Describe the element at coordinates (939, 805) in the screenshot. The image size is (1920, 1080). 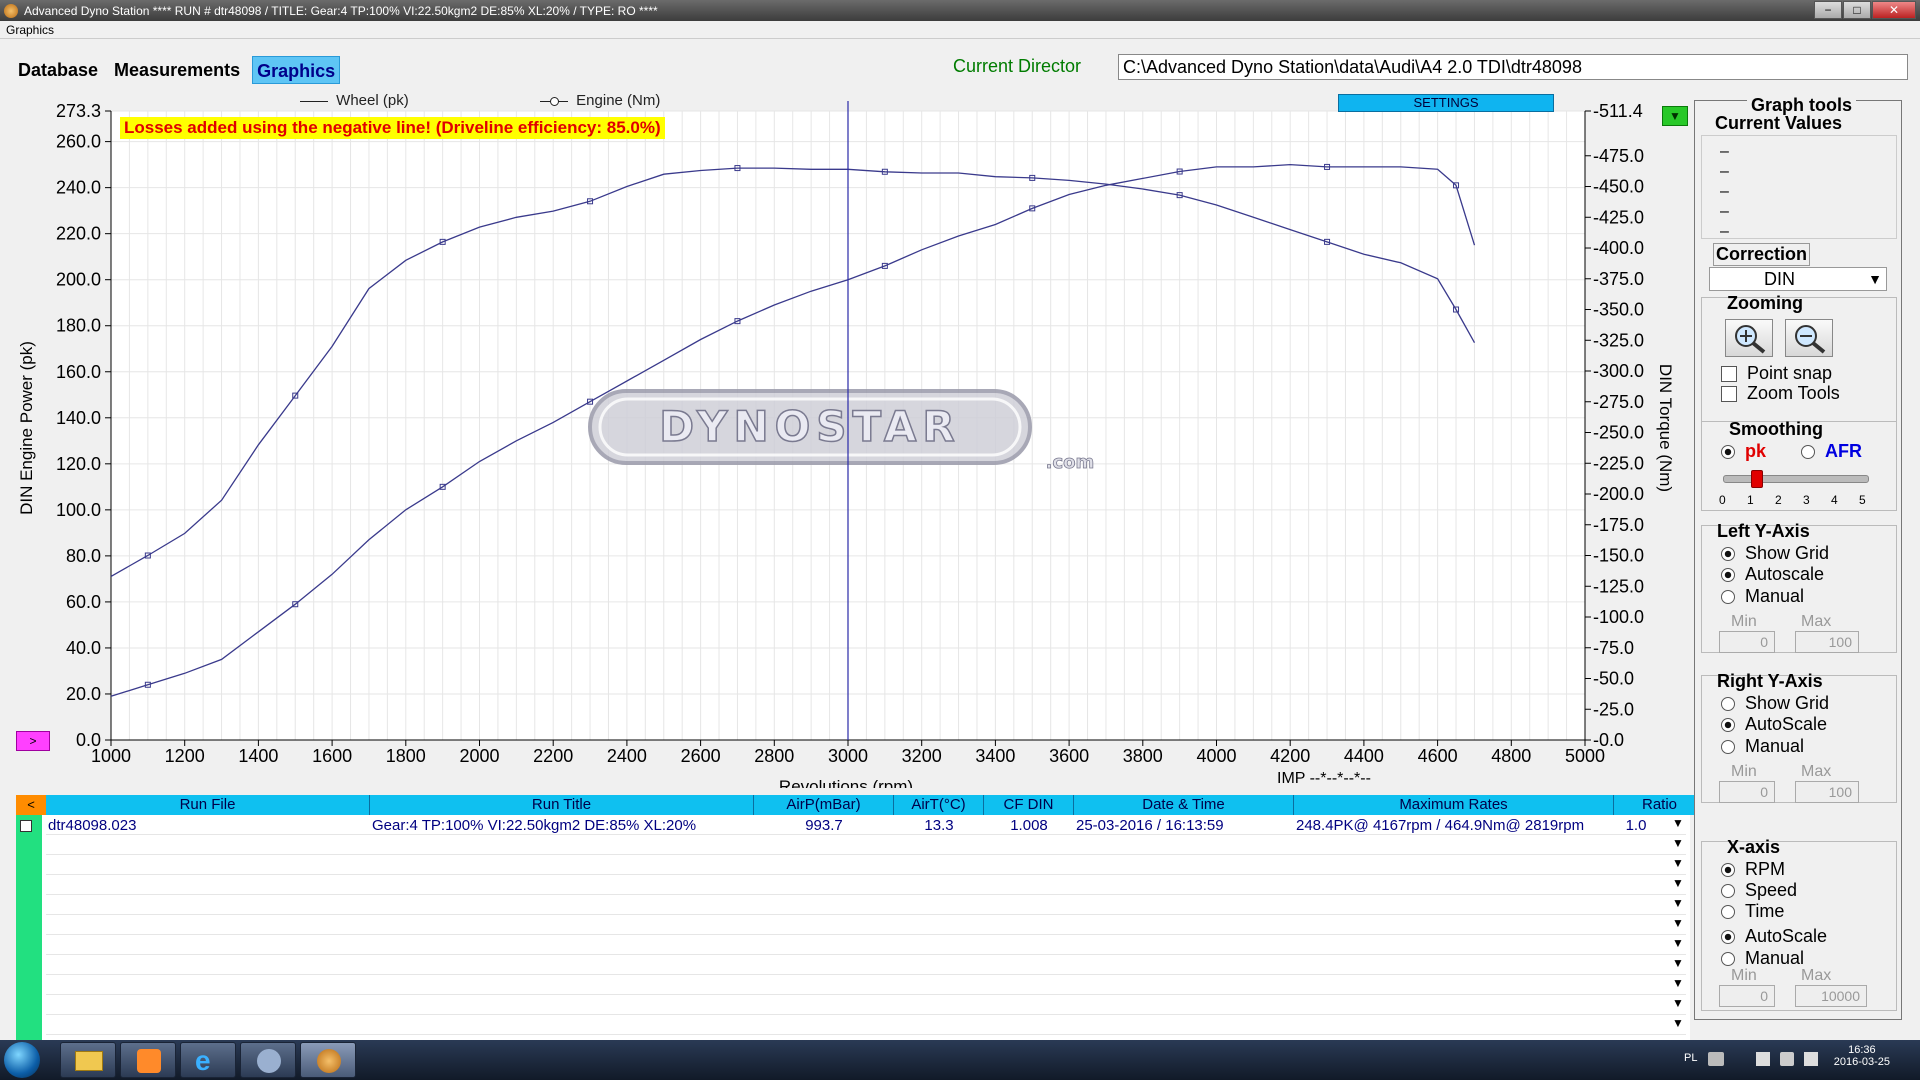
I see `col-airt: AirT(°C)` at that location.